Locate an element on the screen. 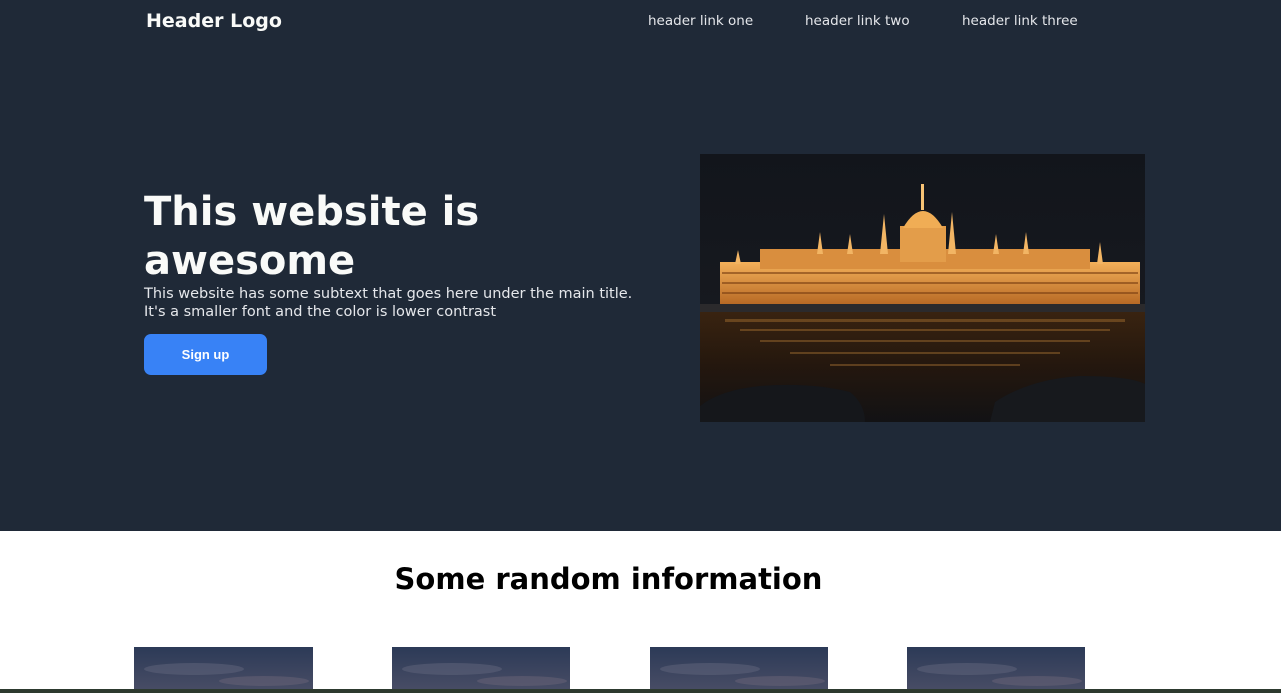 The image size is (1281, 693). hero-image is located at coordinates (922, 288).